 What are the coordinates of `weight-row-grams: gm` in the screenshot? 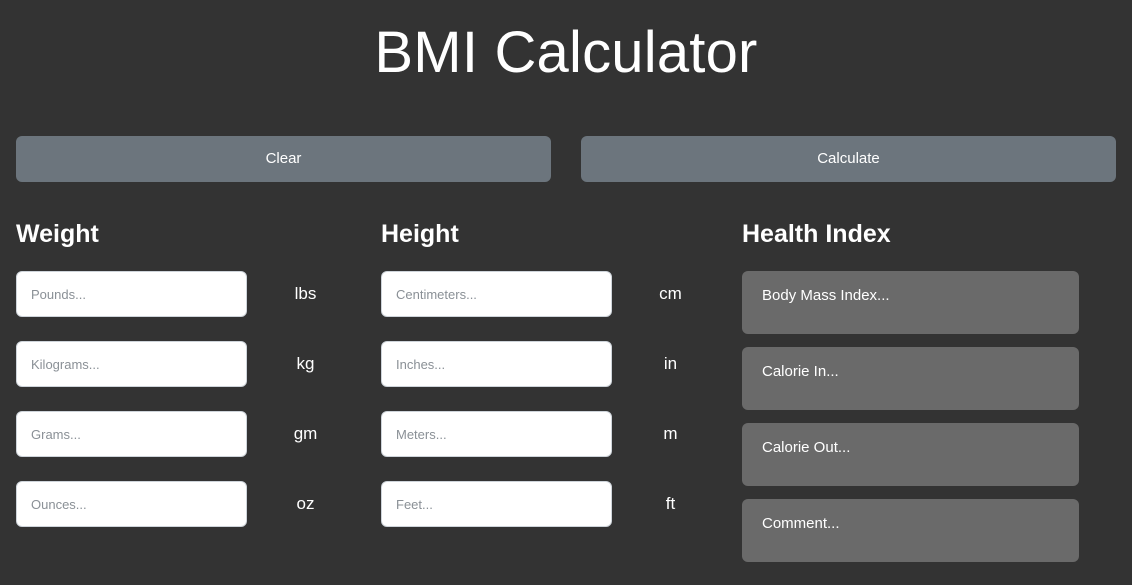 It's located at (186, 434).